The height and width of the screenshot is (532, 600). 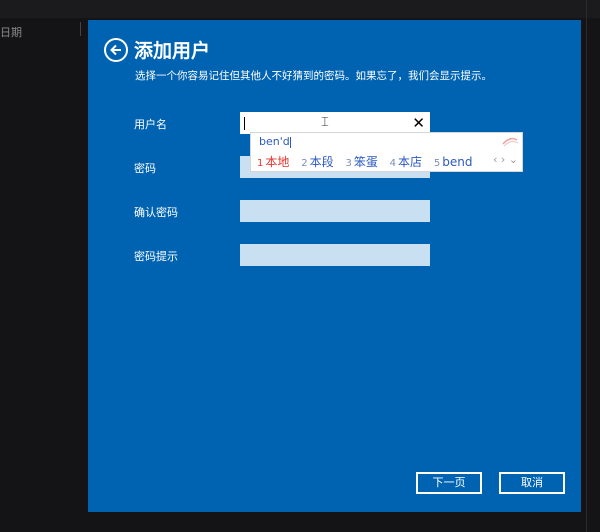 I want to click on ime-page-arrows: ‹ › ⌄, so click(x=505, y=159).